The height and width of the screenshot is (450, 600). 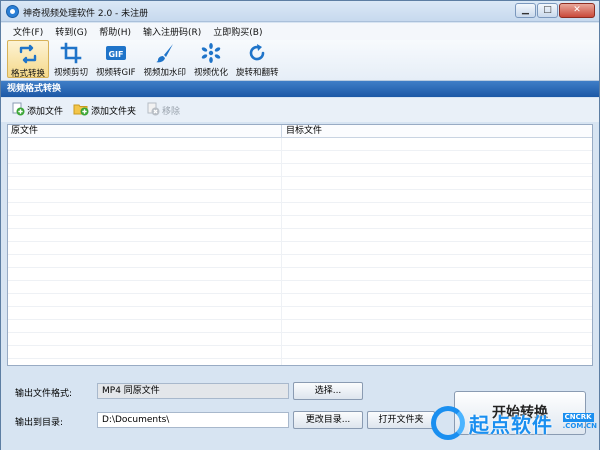 I want to click on remove-label: 移除, so click(x=171, y=111).